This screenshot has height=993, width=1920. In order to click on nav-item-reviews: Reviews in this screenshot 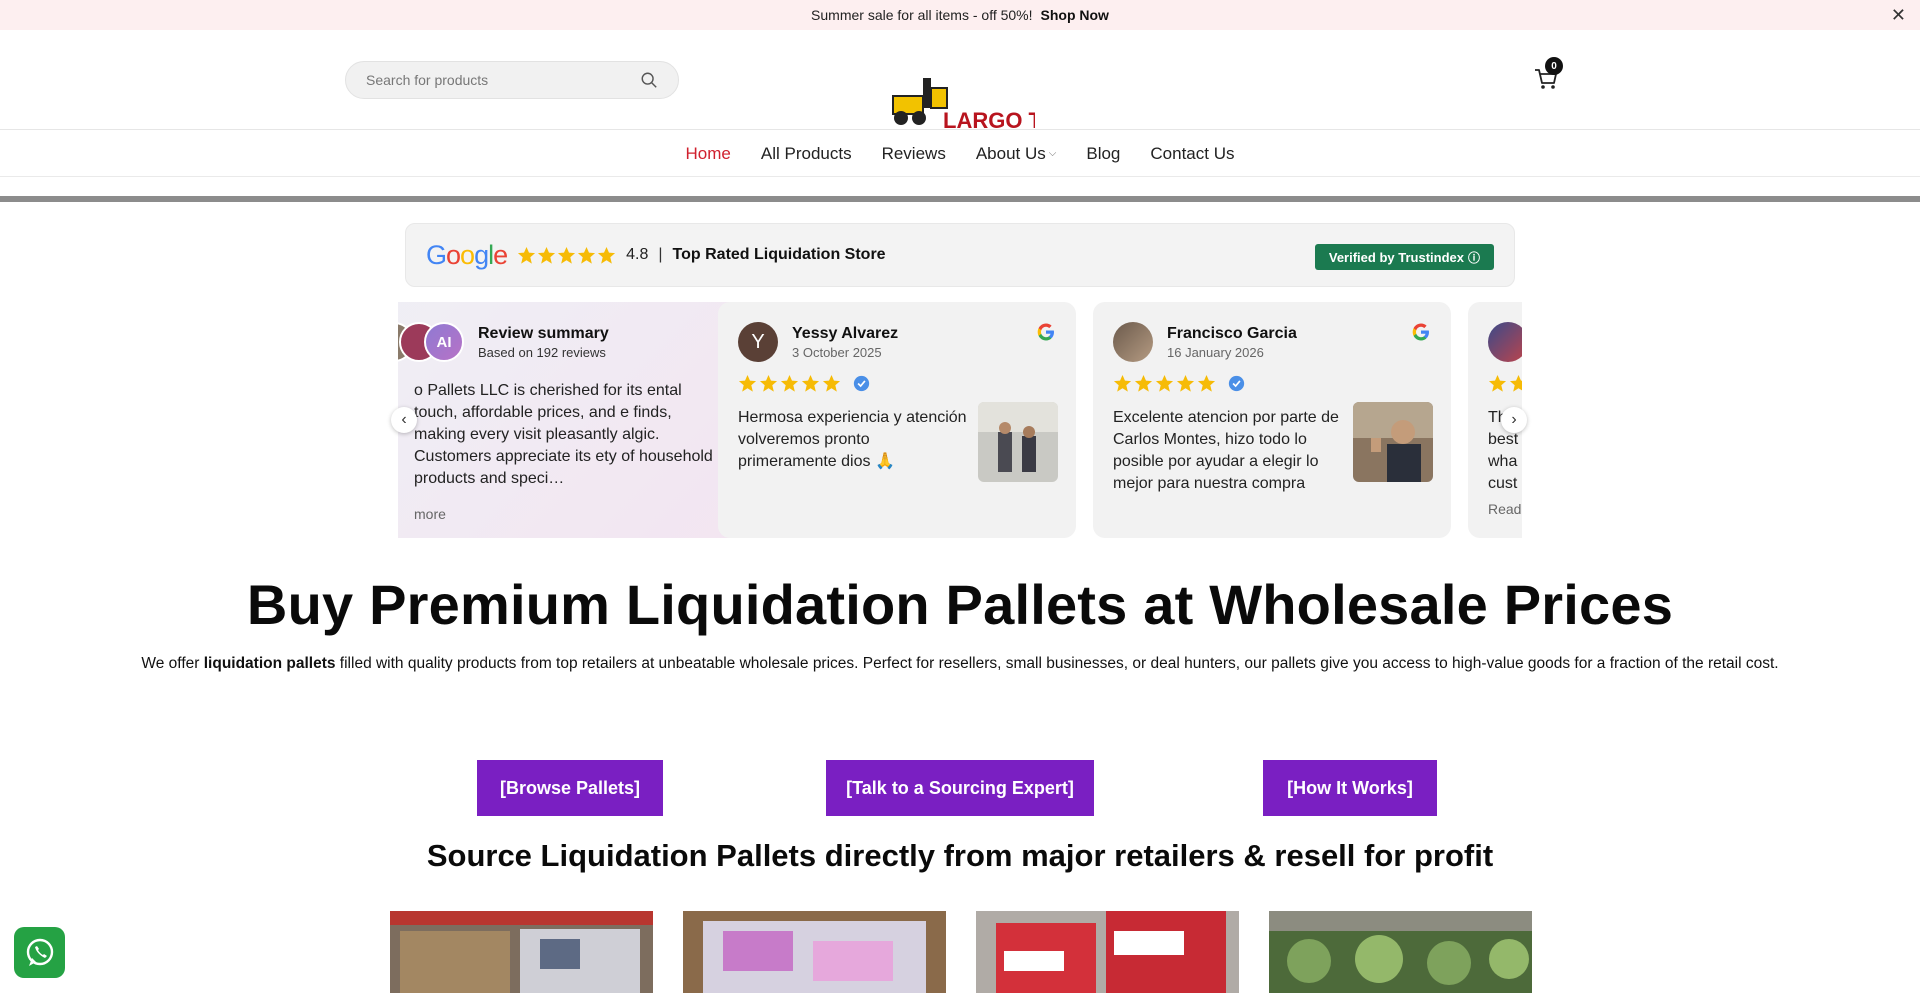, I will do `click(914, 154)`.